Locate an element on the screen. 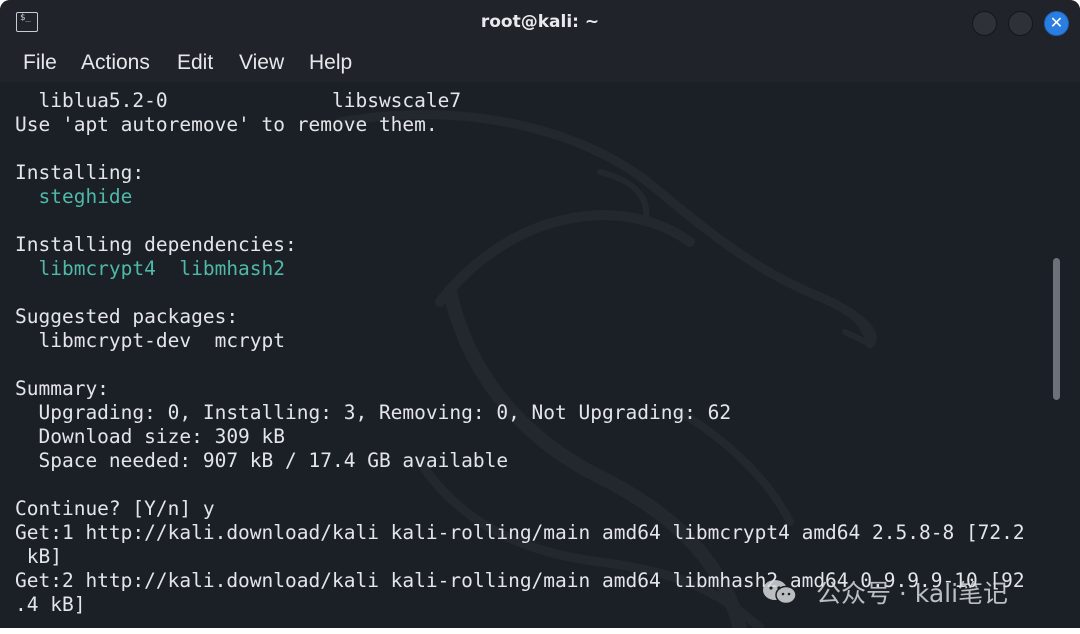 This screenshot has height=634, width=1080. title-bar: $_ root@kali: ~ ✕ is located at coordinates (540, 23).